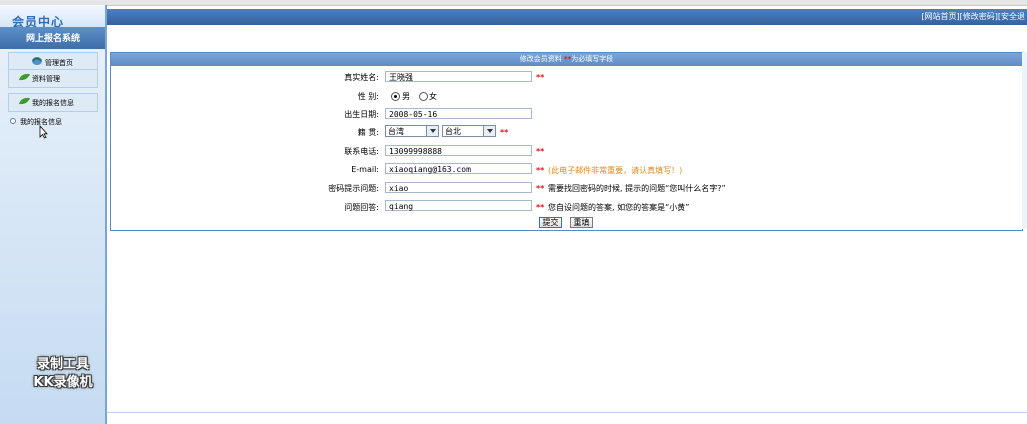  What do you see at coordinates (540, 59) in the screenshot?
I see `form-header-title: 修改会员资料` at bounding box center [540, 59].